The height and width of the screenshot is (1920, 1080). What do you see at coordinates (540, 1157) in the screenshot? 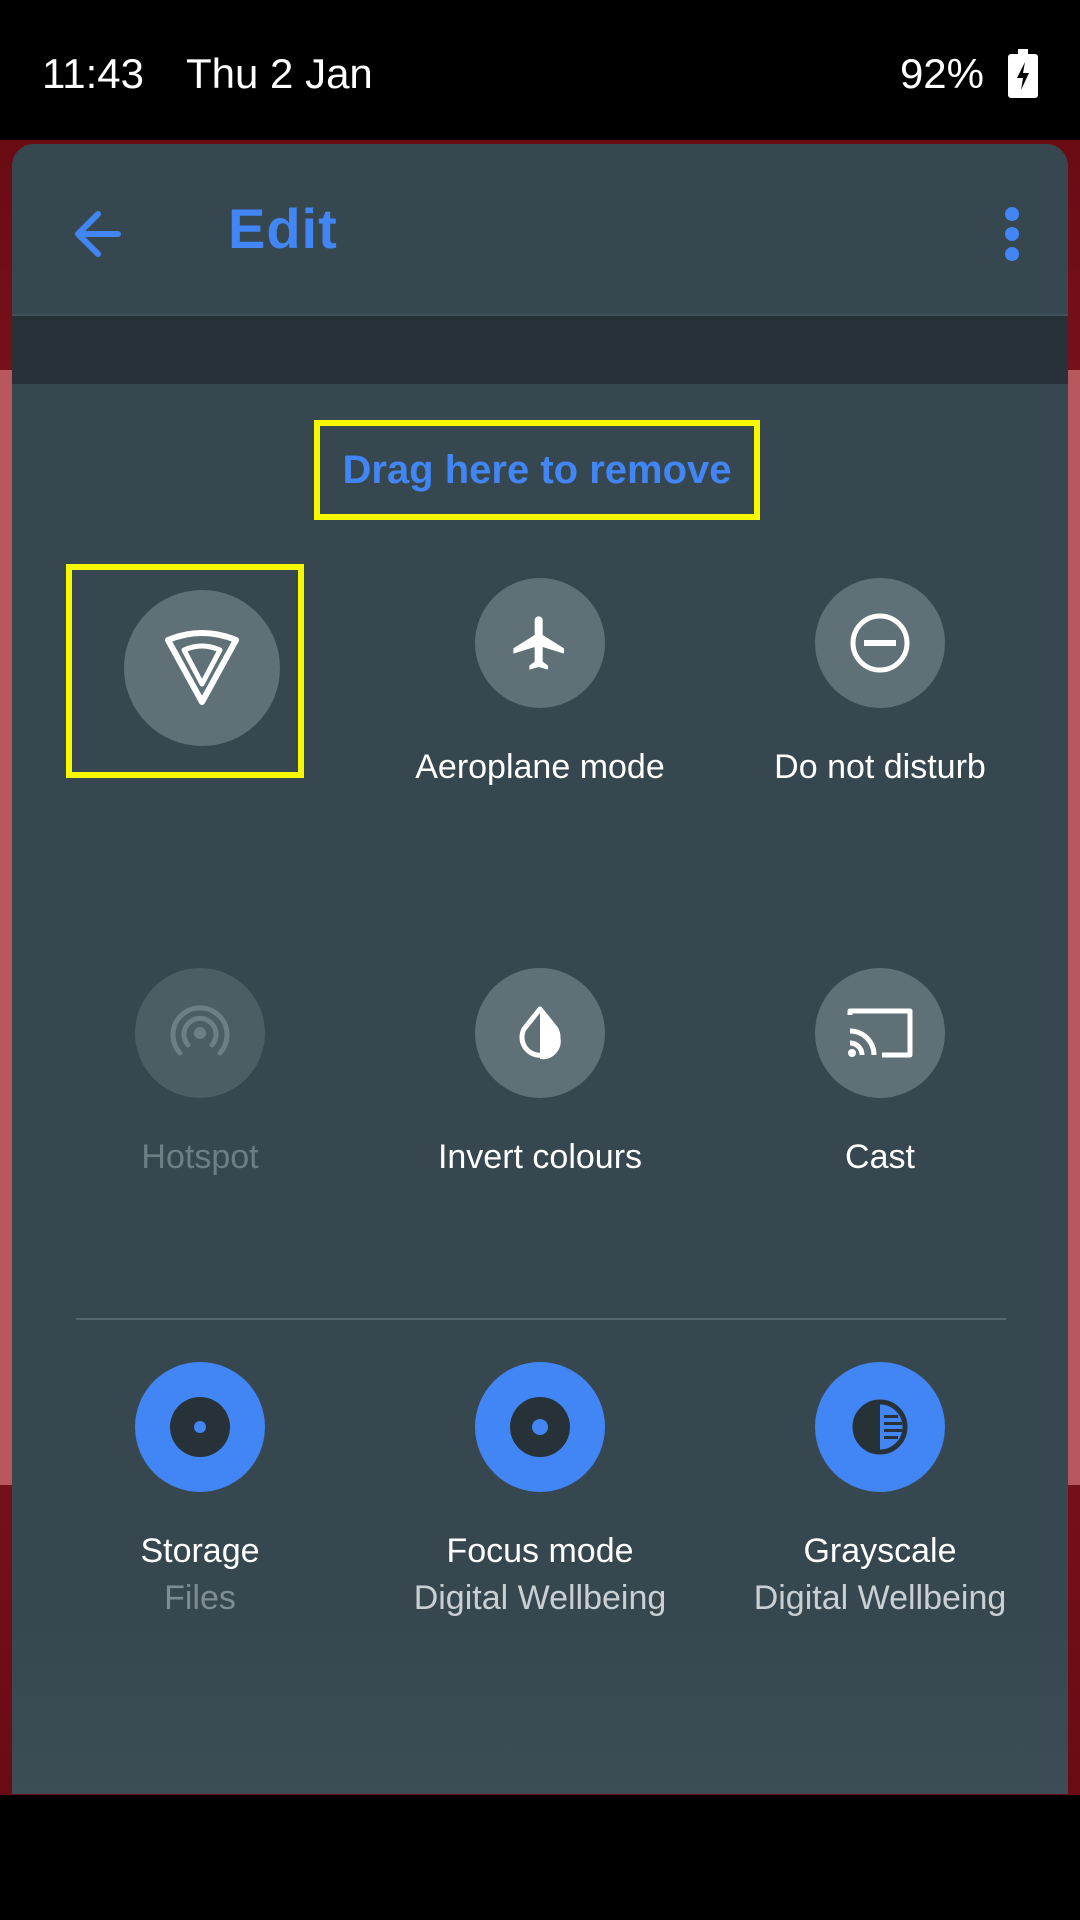
I see `tile-label: Invert colours` at bounding box center [540, 1157].